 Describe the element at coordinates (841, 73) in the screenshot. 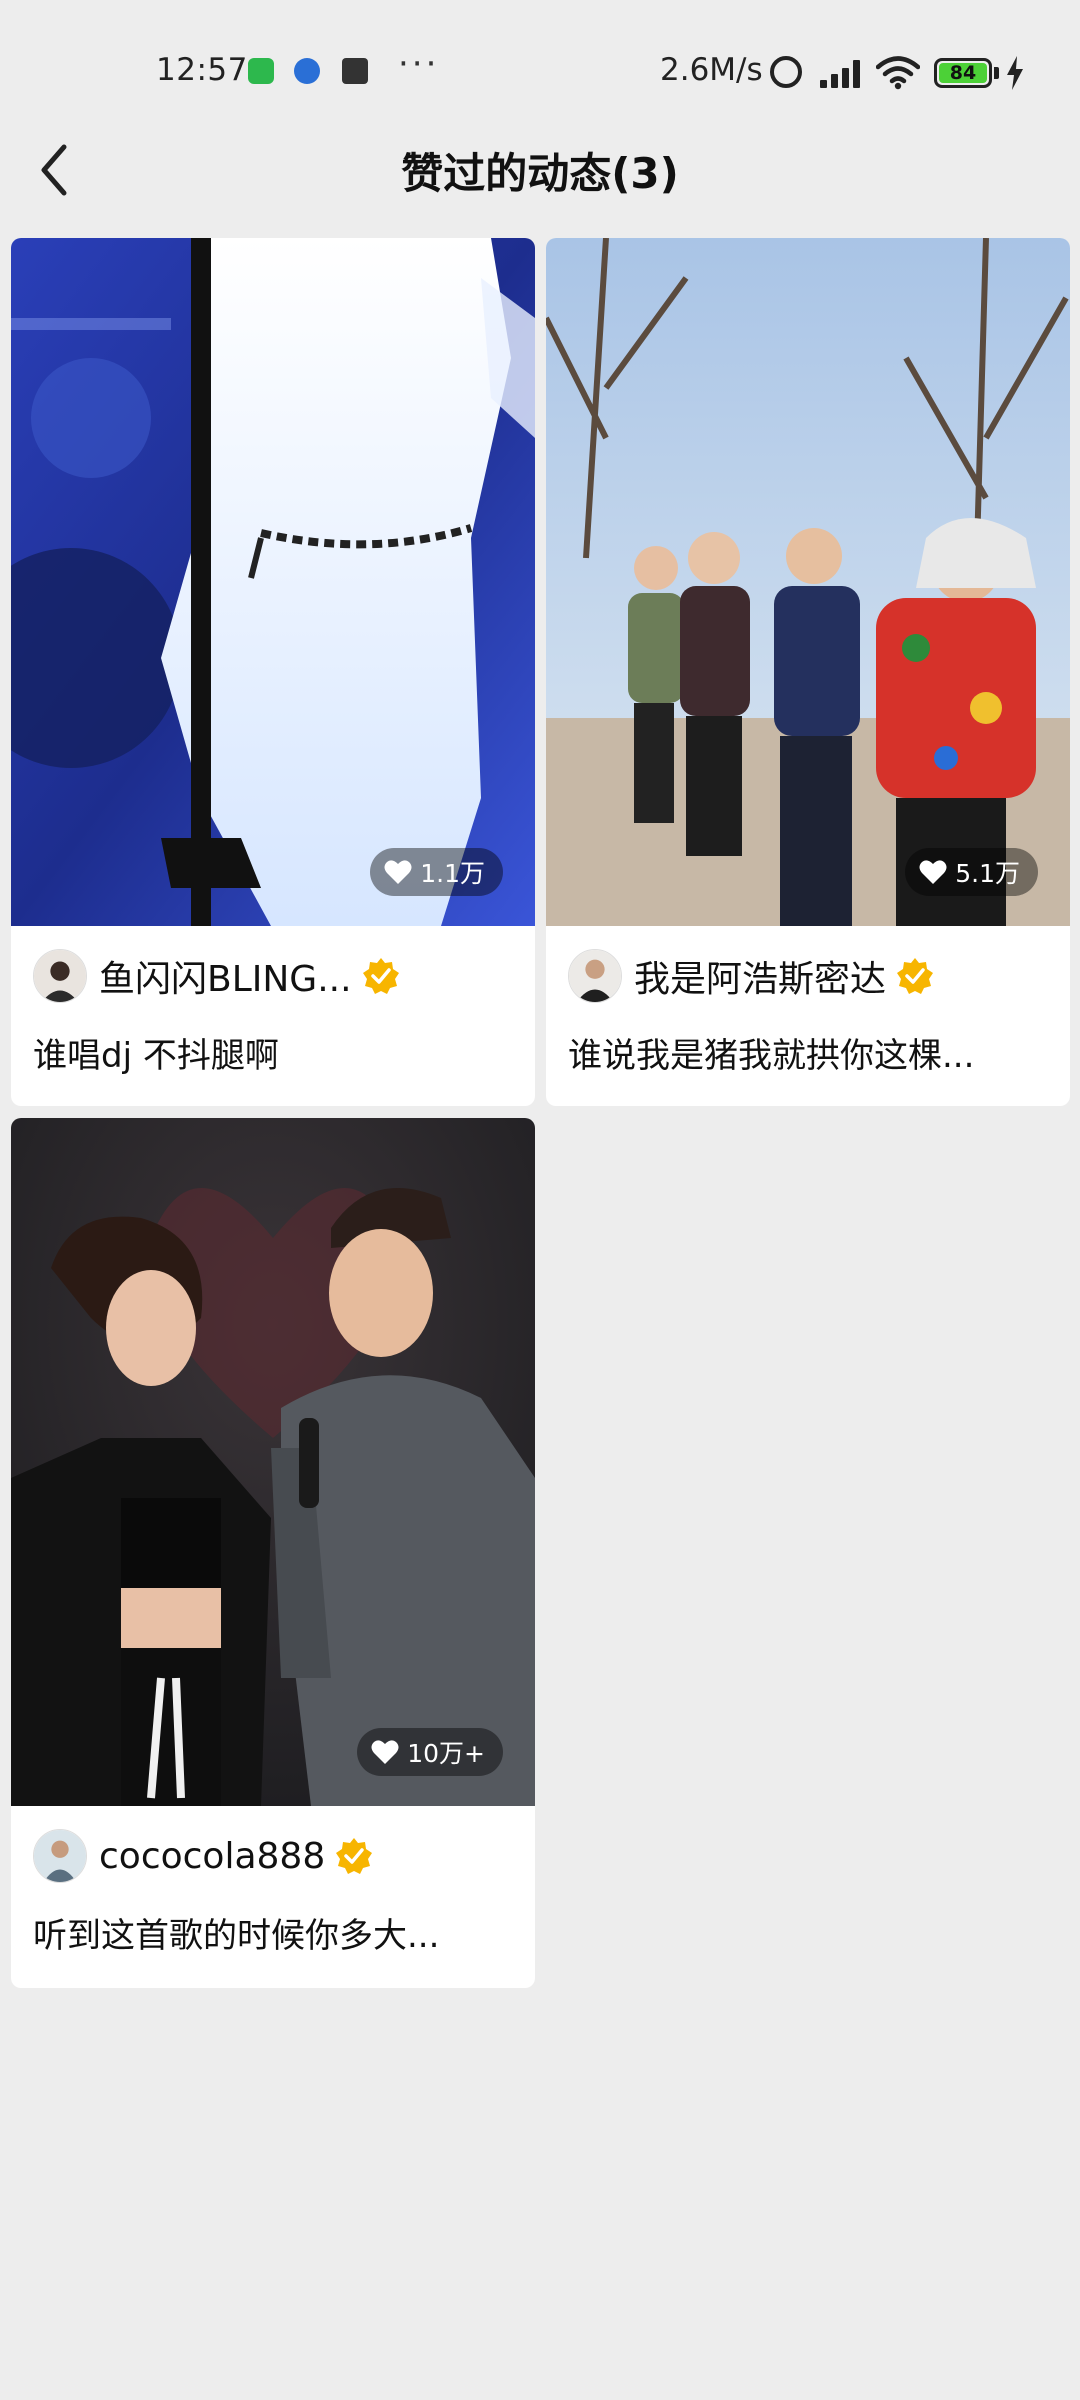

I see `signal-icon` at that location.